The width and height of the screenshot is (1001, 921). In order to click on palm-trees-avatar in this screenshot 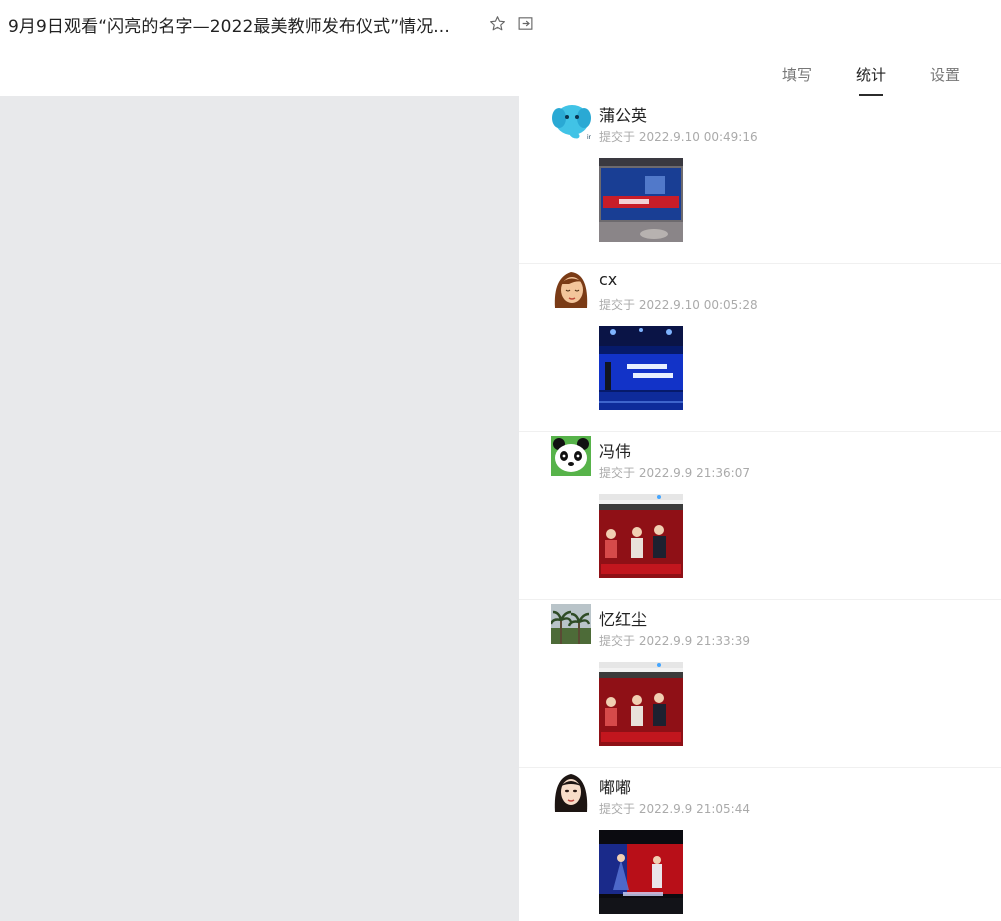, I will do `click(571, 624)`.